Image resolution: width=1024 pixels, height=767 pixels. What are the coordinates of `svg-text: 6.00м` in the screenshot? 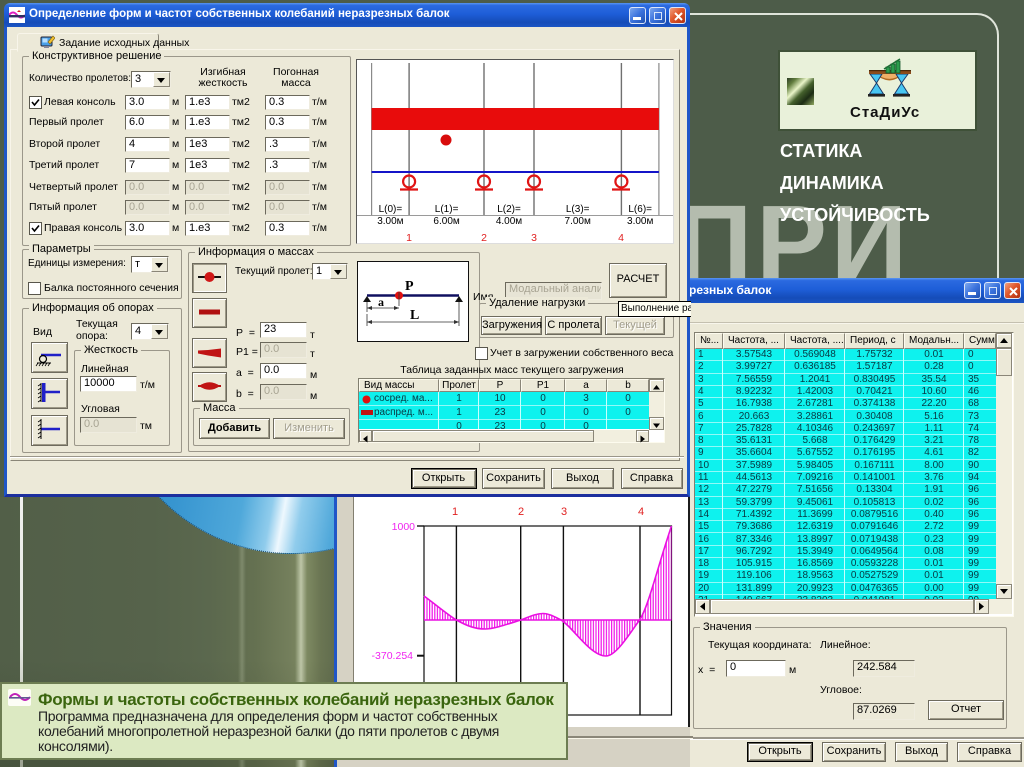 It's located at (446, 221).